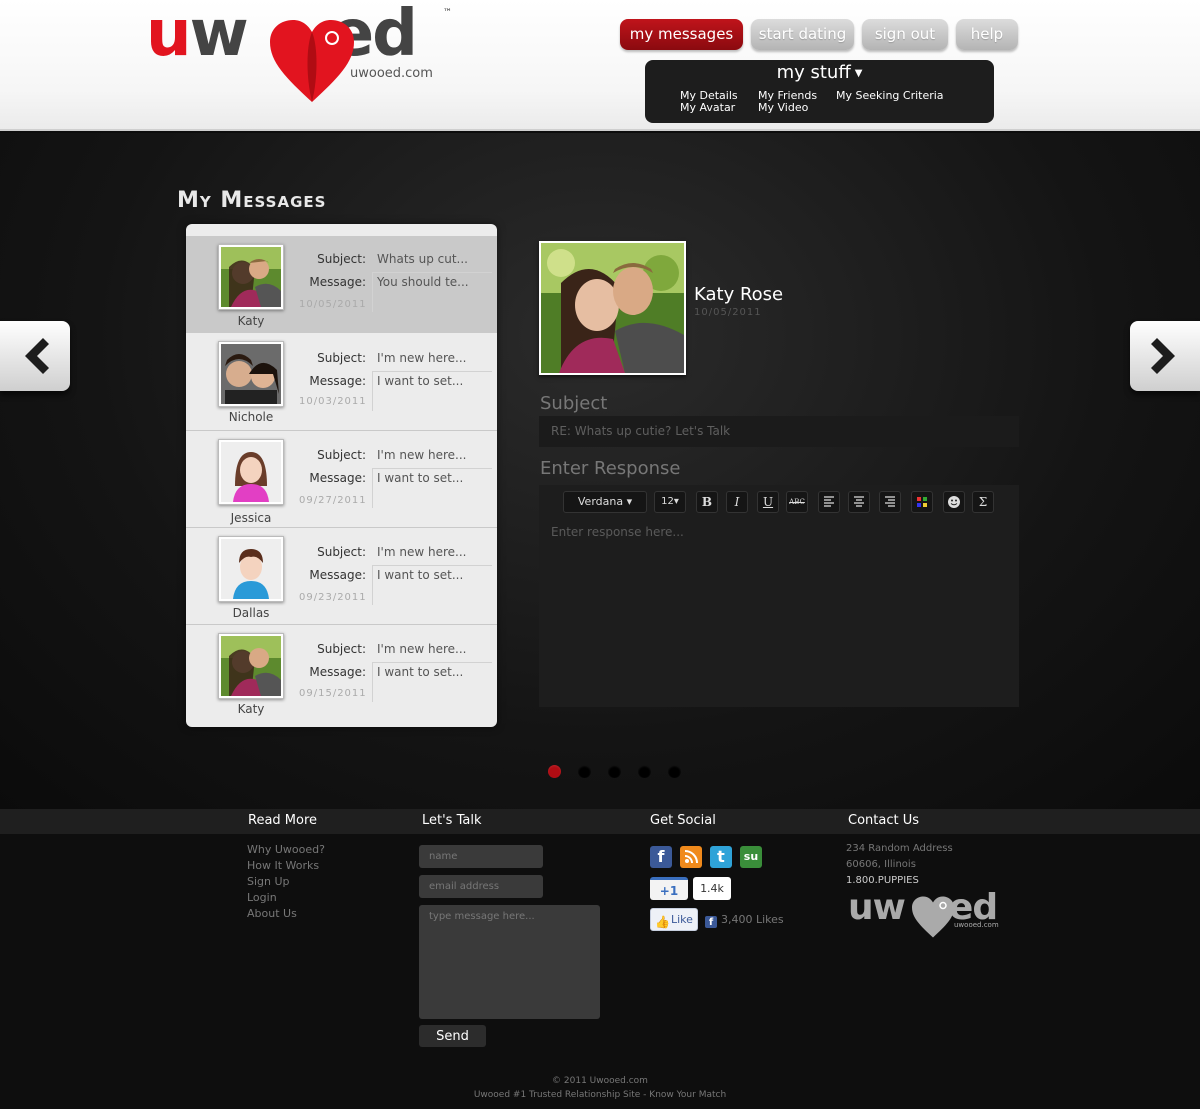 This screenshot has height=1109, width=1200. I want to click on footer-uwooed-logo: uw ed uwooed.com, so click(933, 914).